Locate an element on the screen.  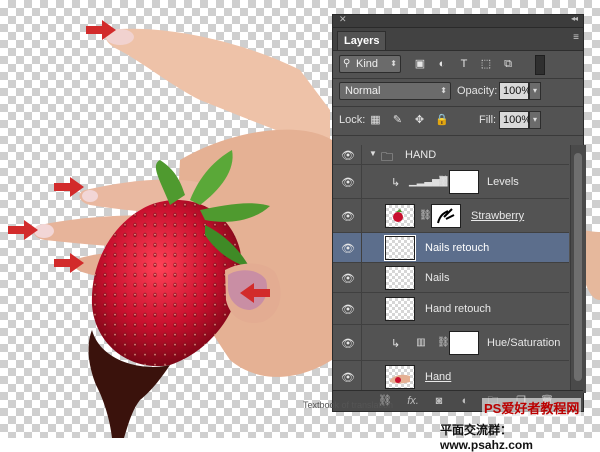
strawberry-thumbnail-icon is located at coordinates (398, 215).